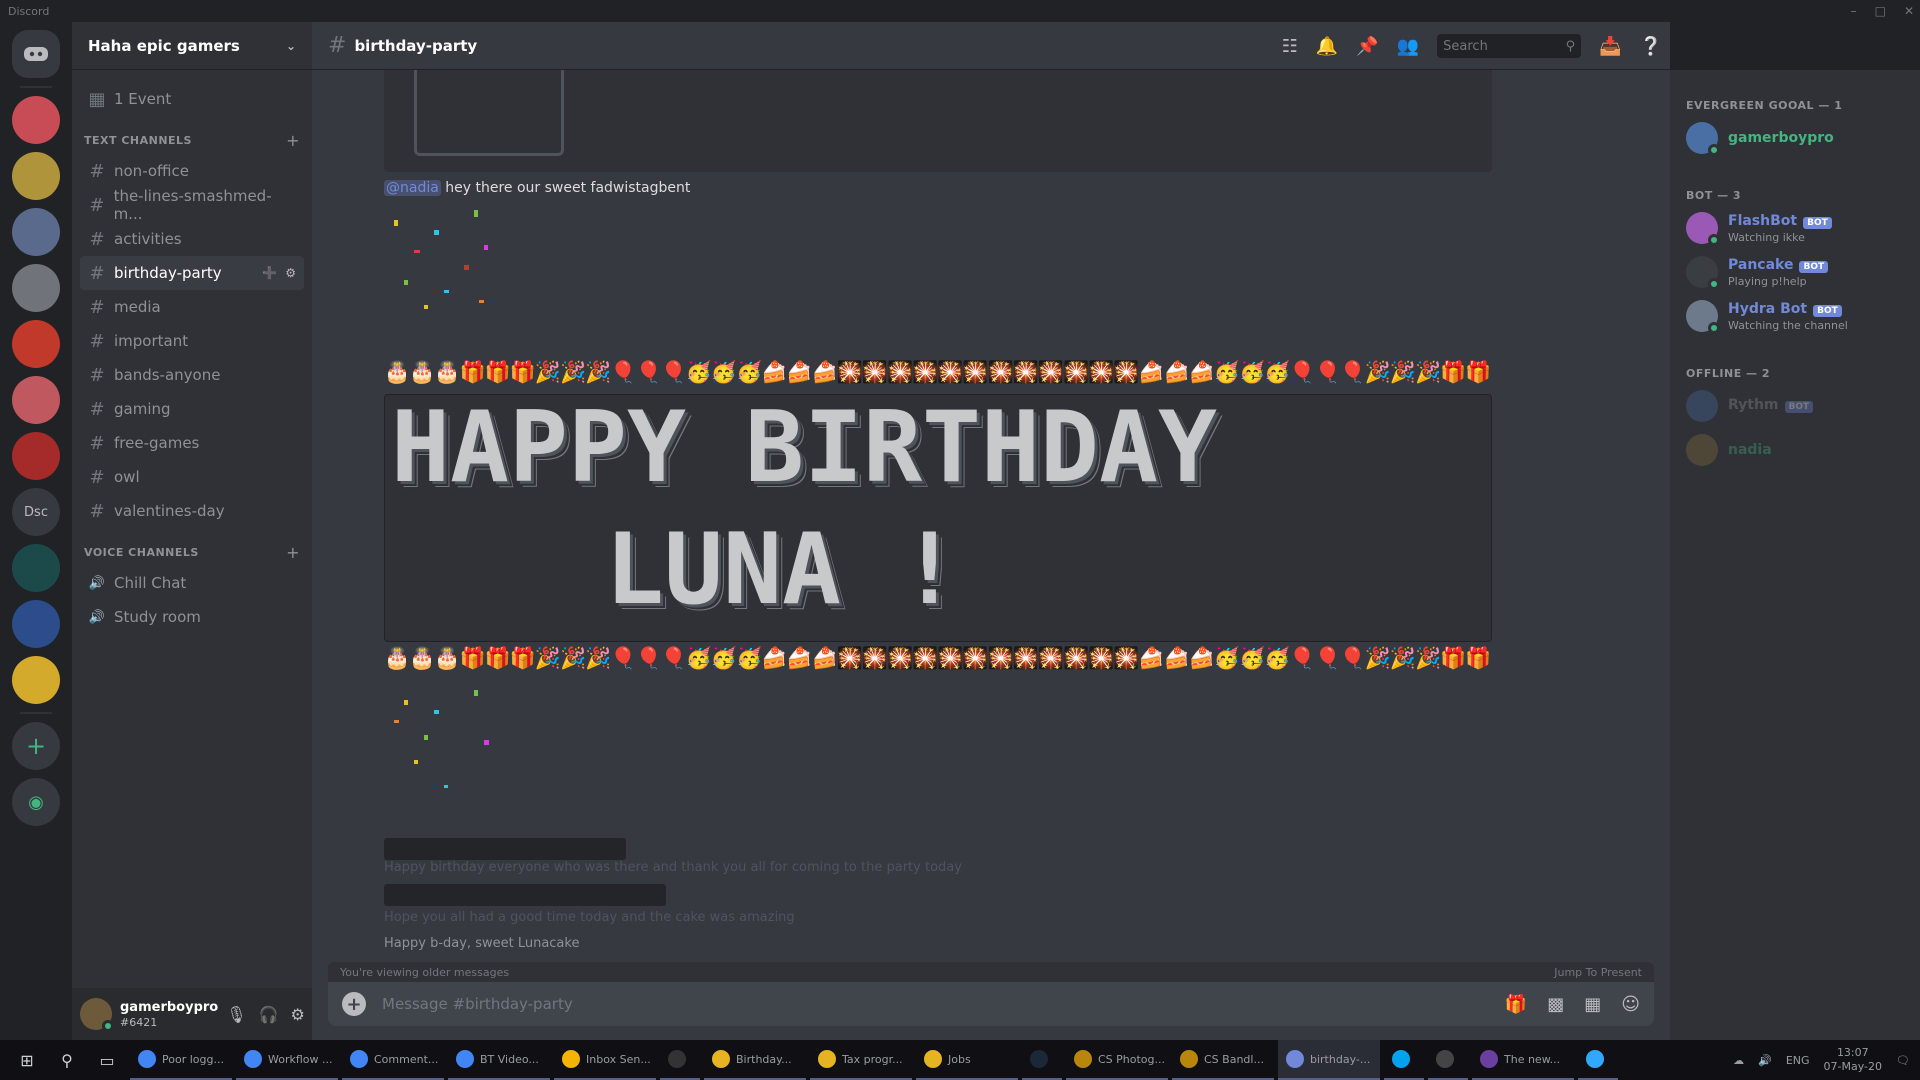 The image size is (1920, 1080). What do you see at coordinates (1799, 138) in the screenshot?
I see `member-item: gamerboypro` at bounding box center [1799, 138].